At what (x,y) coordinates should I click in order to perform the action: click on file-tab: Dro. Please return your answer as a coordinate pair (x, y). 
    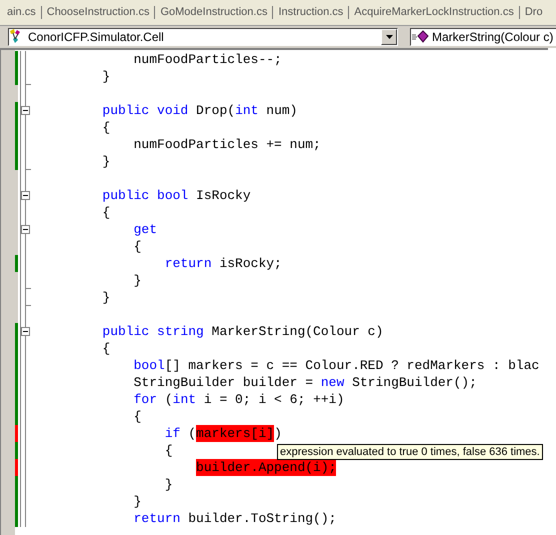
    Looking at the image, I should click on (534, 12).